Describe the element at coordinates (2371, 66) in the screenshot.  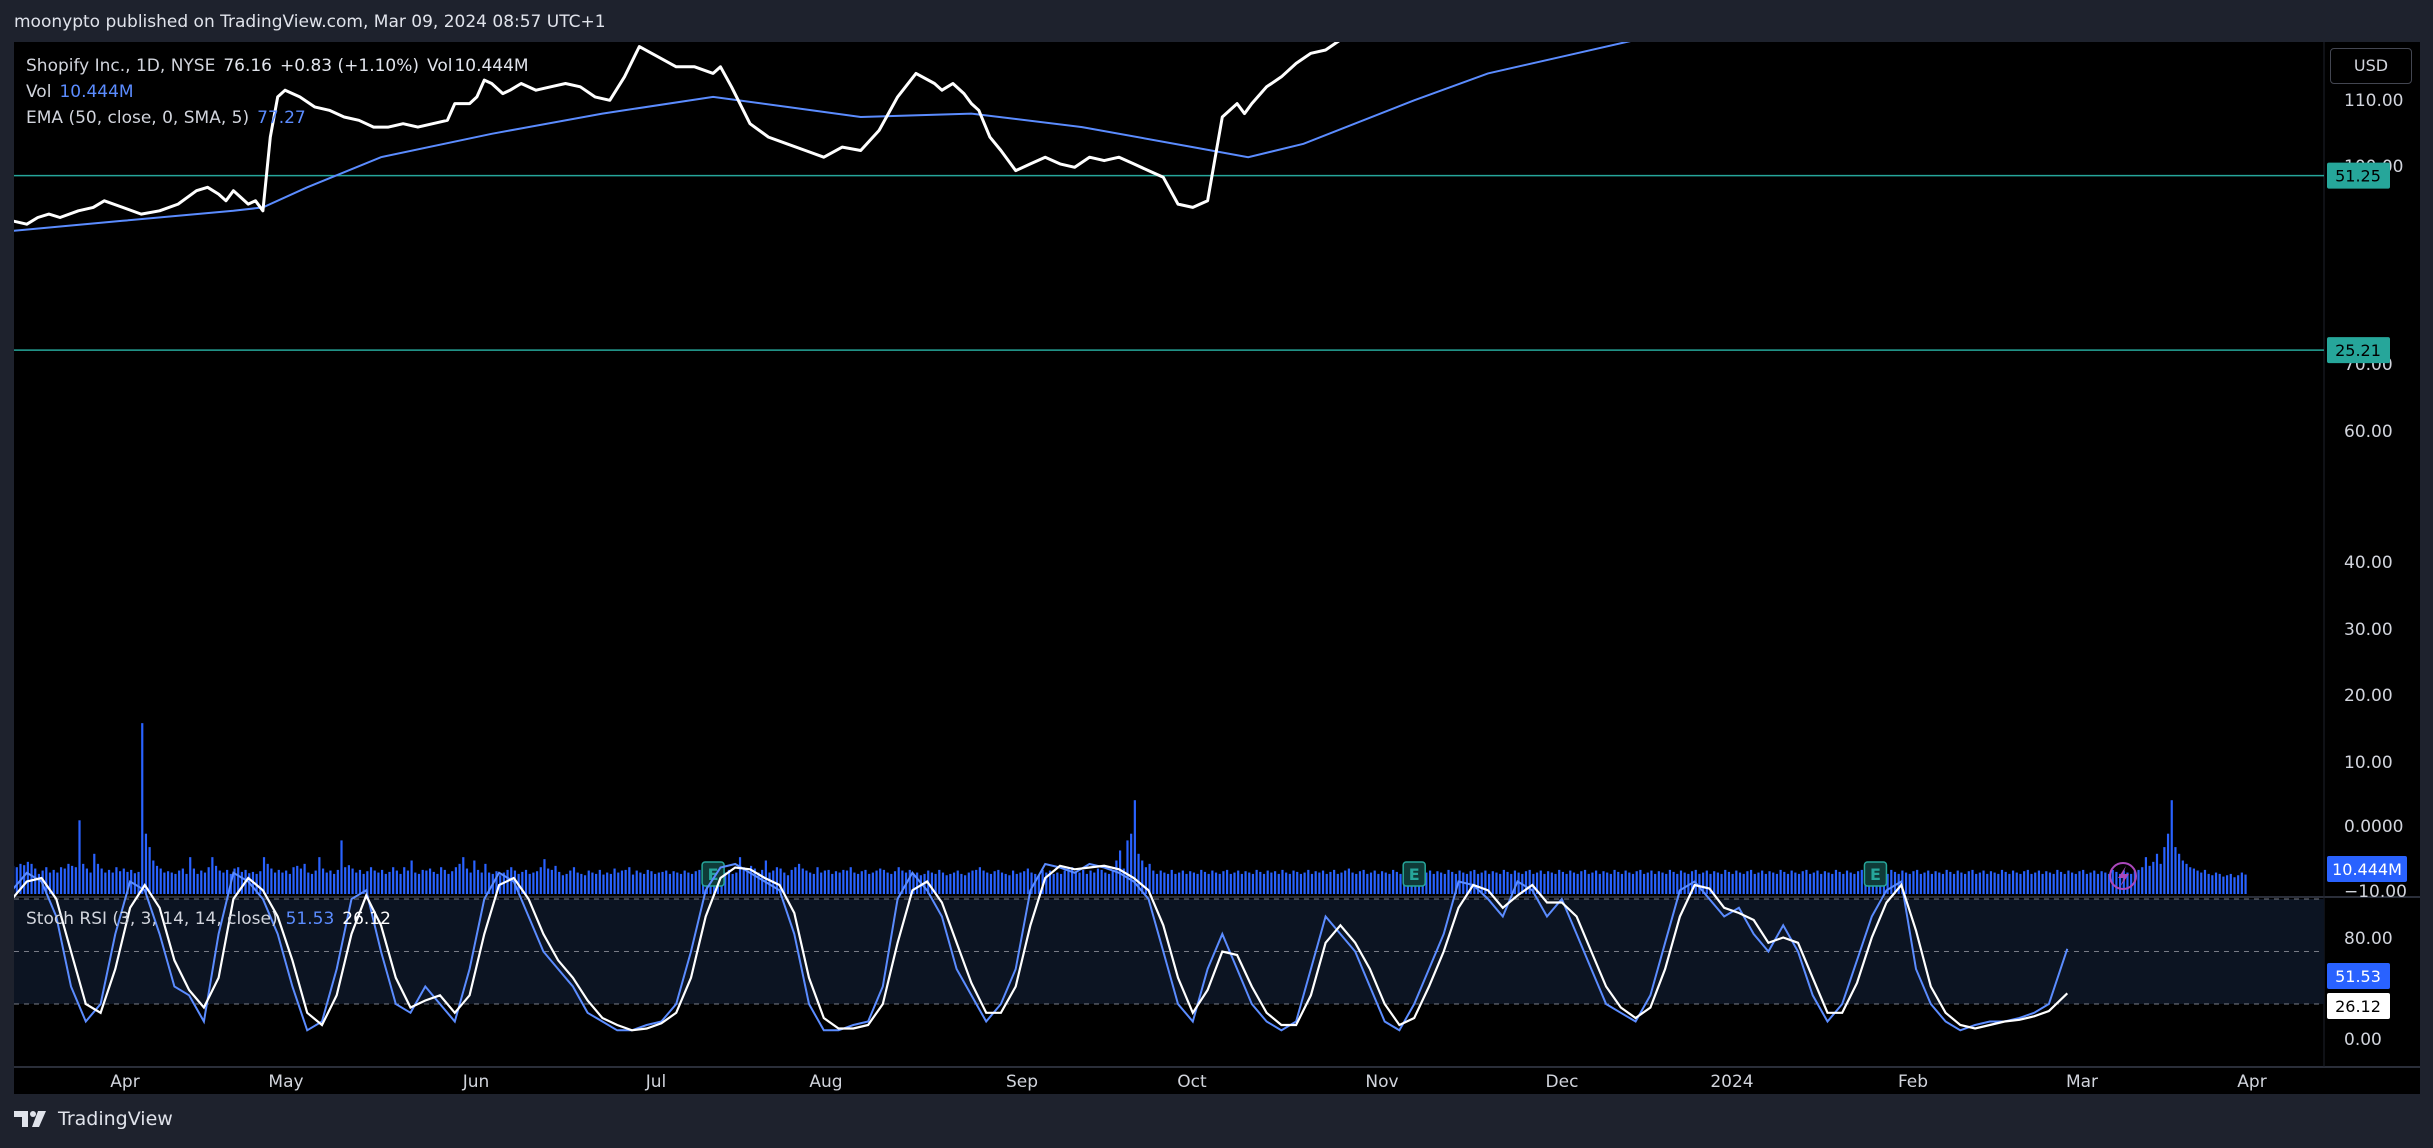
I see `currency-button: USD` at that location.